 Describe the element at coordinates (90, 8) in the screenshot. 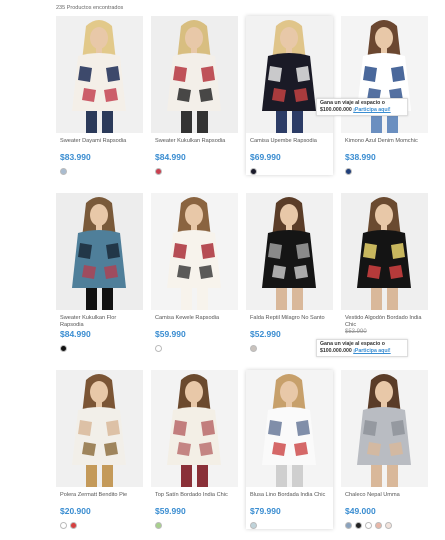

I see `results-count: 235 Productos encontrados` at that location.